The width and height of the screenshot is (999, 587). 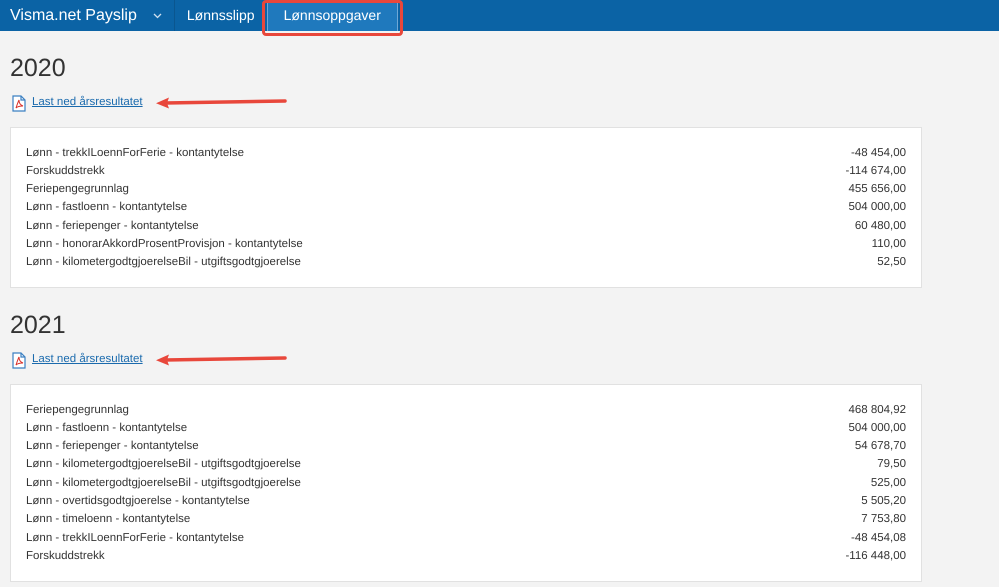 What do you see at coordinates (220, 15) in the screenshot?
I see `nav-tab: Lønnsslipp` at bounding box center [220, 15].